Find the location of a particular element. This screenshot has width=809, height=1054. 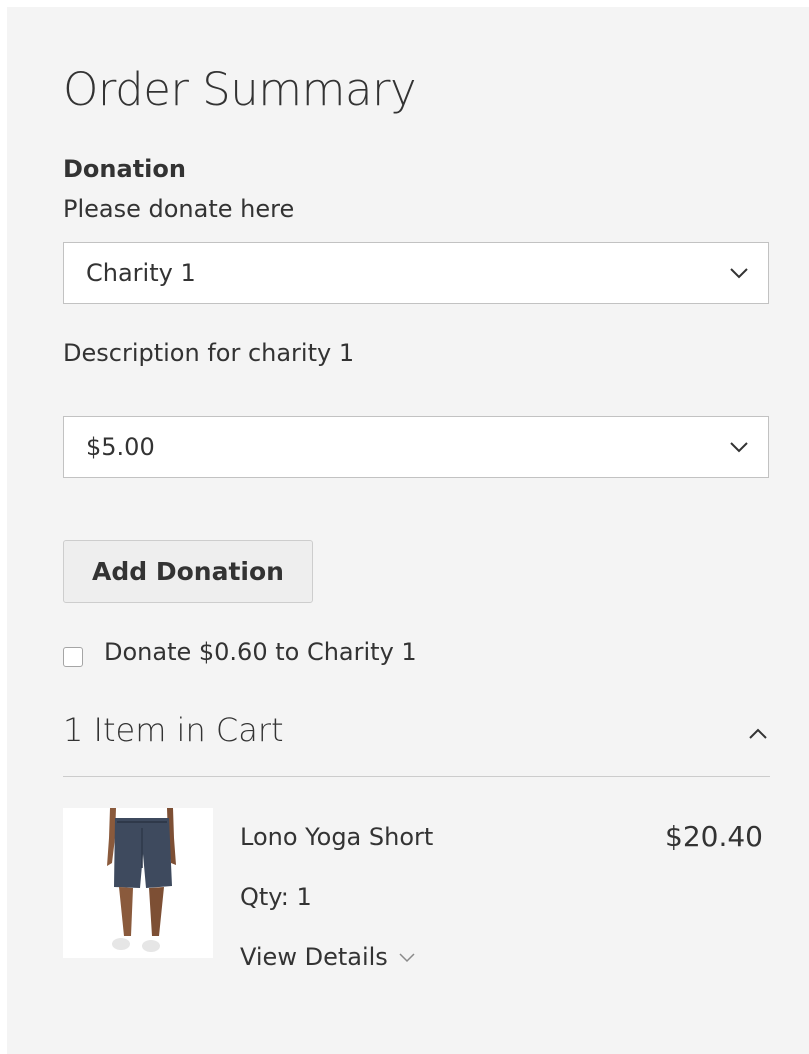

view-details-toggle: View Details is located at coordinates (328, 957).